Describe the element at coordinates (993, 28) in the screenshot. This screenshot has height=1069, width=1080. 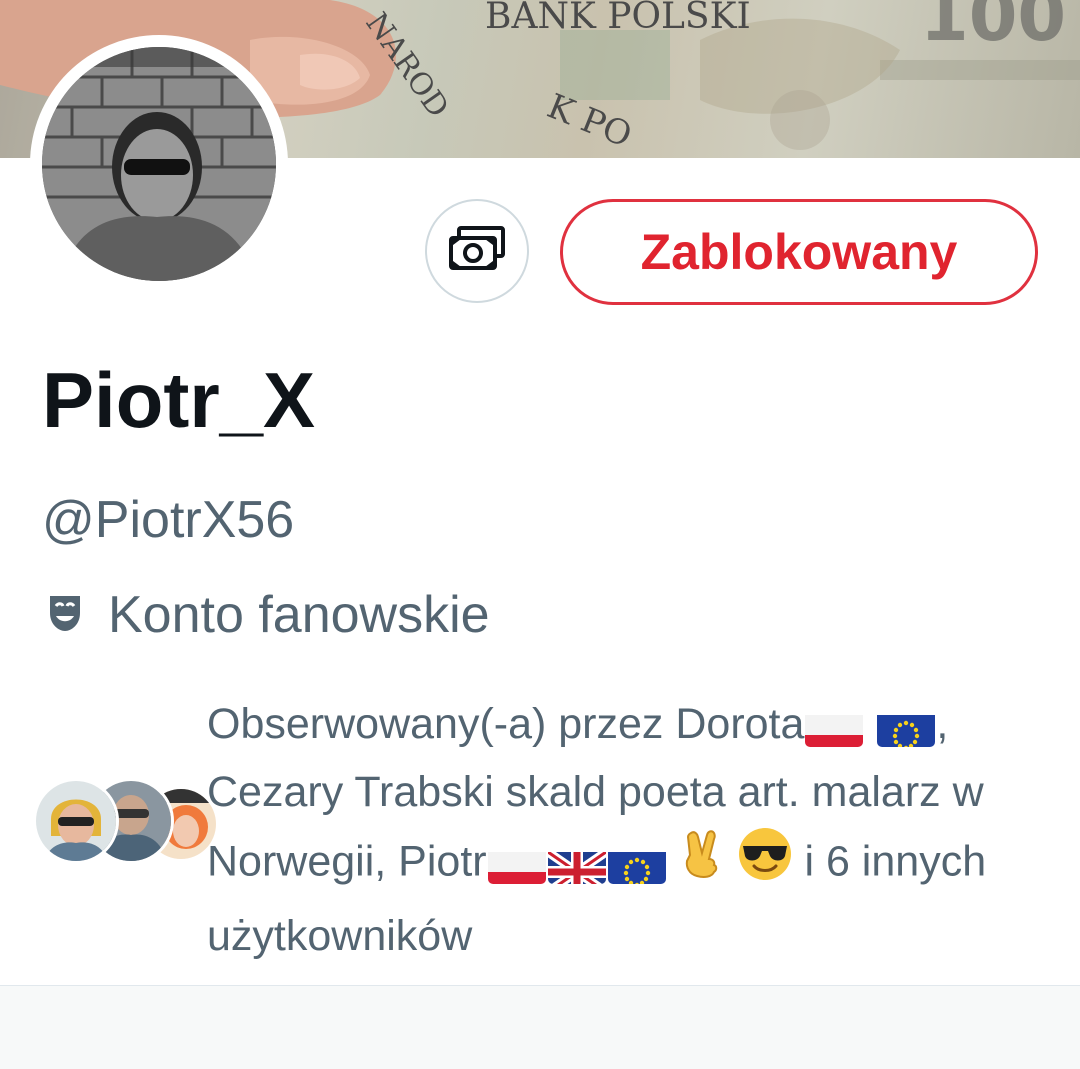
I see `svg-text: 100` at that location.